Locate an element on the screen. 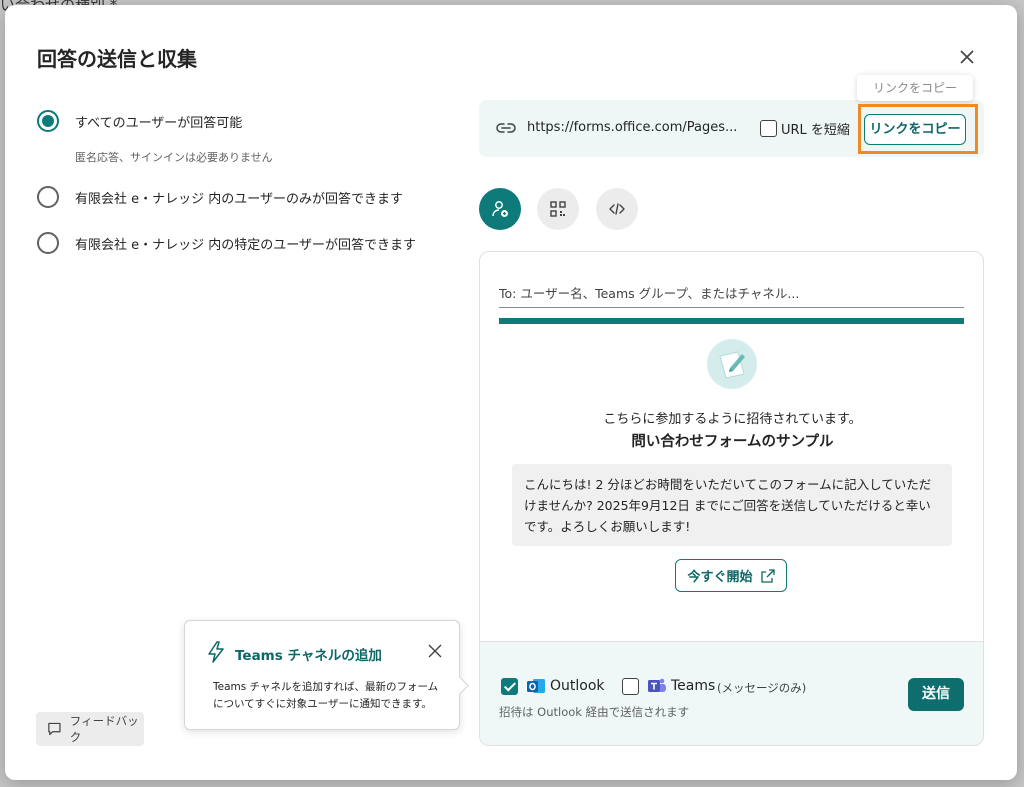  copy-link-button: リンクをコピー is located at coordinates (915, 129).